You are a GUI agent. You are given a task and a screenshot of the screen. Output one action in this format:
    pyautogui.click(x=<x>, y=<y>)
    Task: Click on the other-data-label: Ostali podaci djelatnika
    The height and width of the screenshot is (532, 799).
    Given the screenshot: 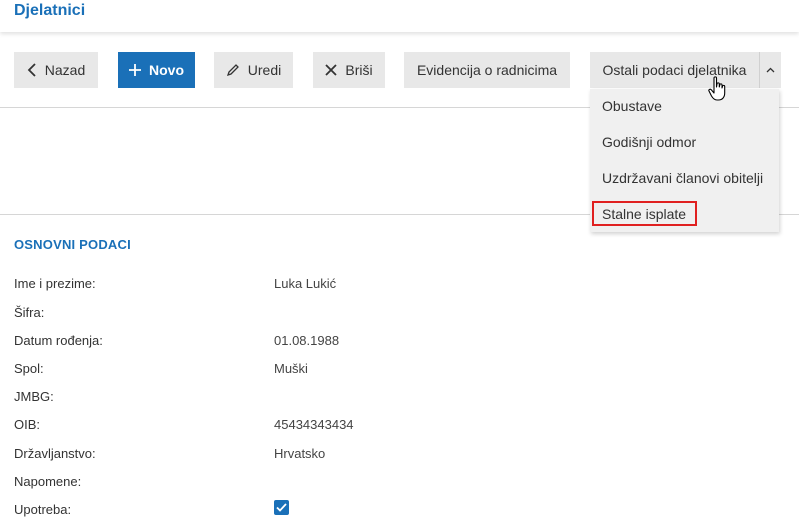 What is the action you would take?
    pyautogui.click(x=674, y=70)
    